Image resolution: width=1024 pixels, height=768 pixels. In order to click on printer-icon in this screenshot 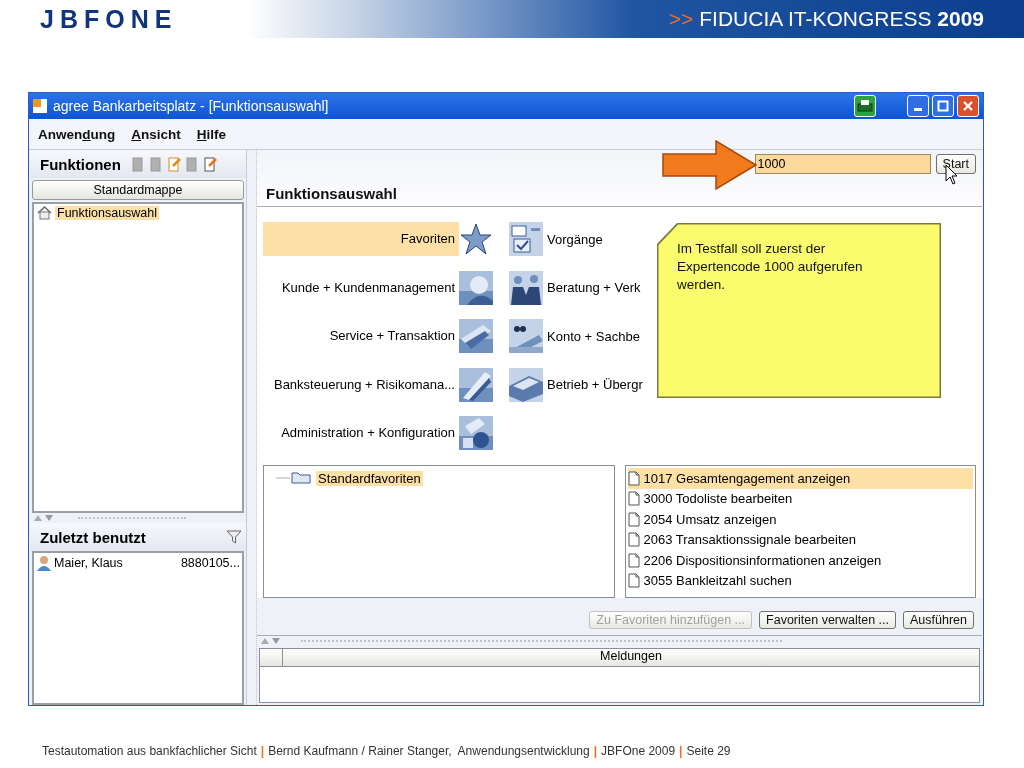, I will do `click(865, 106)`.